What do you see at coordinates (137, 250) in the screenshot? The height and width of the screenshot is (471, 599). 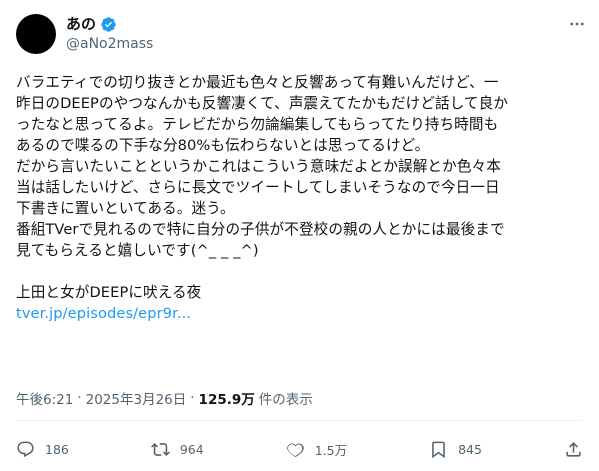 I see `tweet-text-line: 見てもらえると嬉しいです(^_ _ _^)` at bounding box center [137, 250].